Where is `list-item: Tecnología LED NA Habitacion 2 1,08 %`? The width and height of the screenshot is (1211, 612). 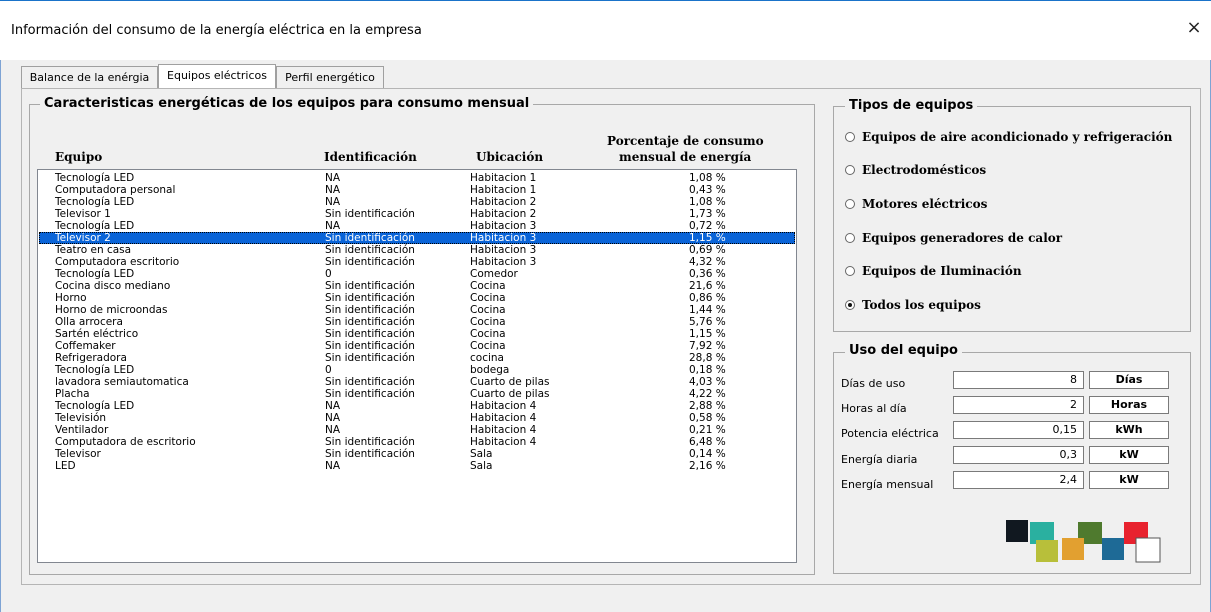 list-item: Tecnología LED NA Habitacion 2 1,08 % is located at coordinates (417, 202).